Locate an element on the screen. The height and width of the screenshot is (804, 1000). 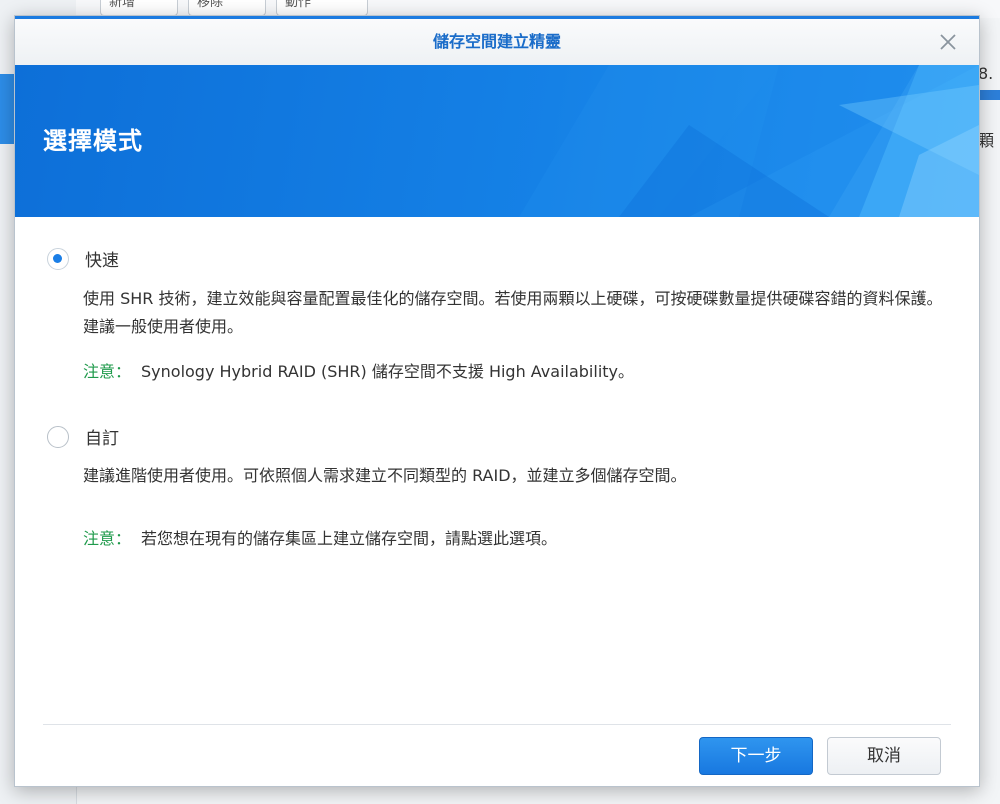
cancel-button: 取消 is located at coordinates (884, 756).